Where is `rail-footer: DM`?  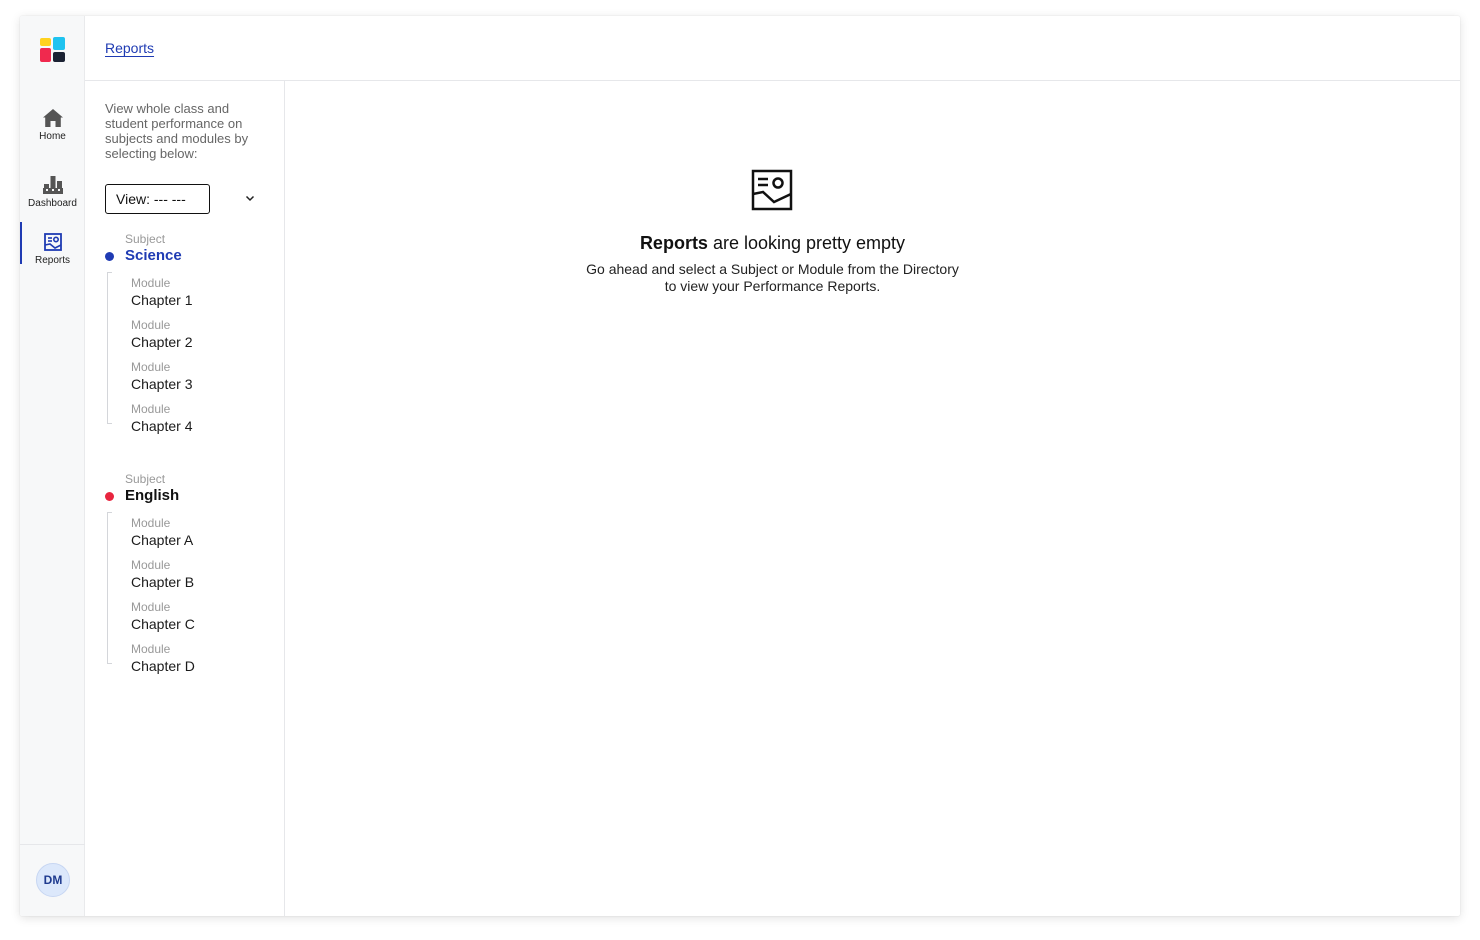
rail-footer: DM is located at coordinates (52, 880).